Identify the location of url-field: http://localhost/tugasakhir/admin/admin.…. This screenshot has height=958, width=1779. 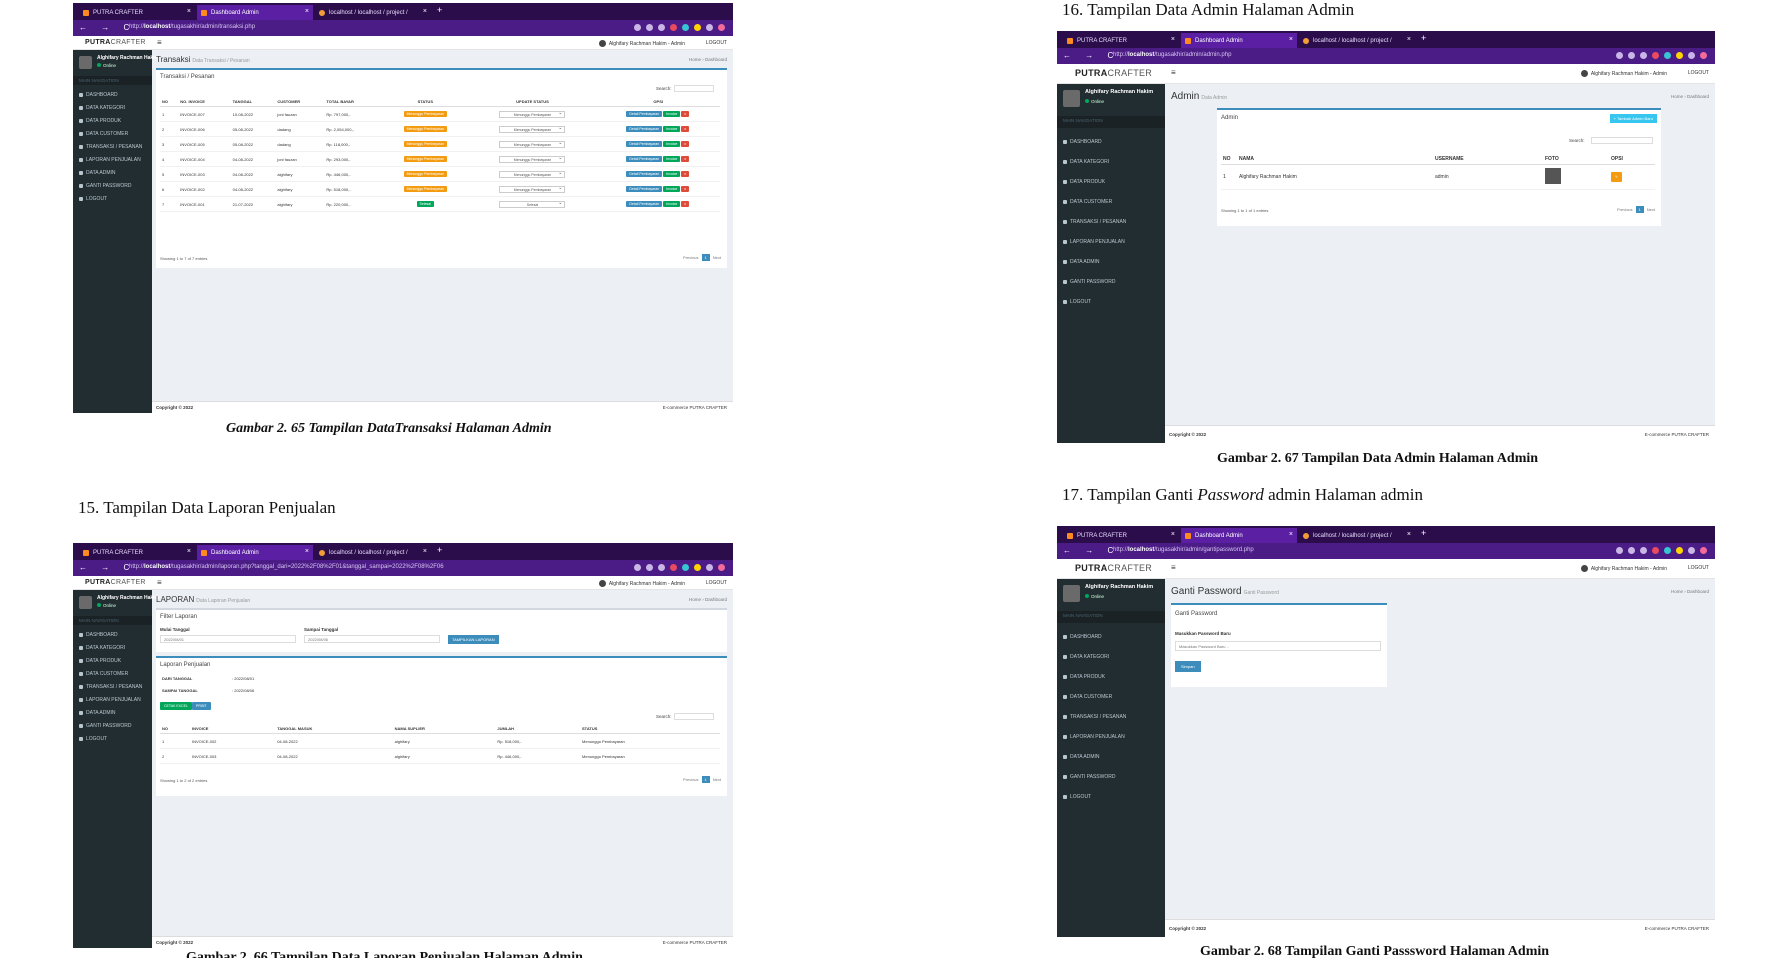
(1172, 55).